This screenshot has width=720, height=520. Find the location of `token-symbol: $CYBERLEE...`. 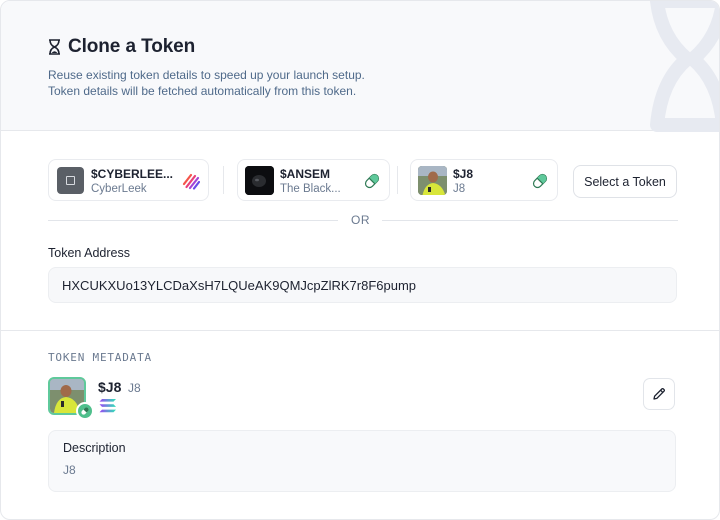

token-symbol: $CYBERLEE... is located at coordinates (132, 174).